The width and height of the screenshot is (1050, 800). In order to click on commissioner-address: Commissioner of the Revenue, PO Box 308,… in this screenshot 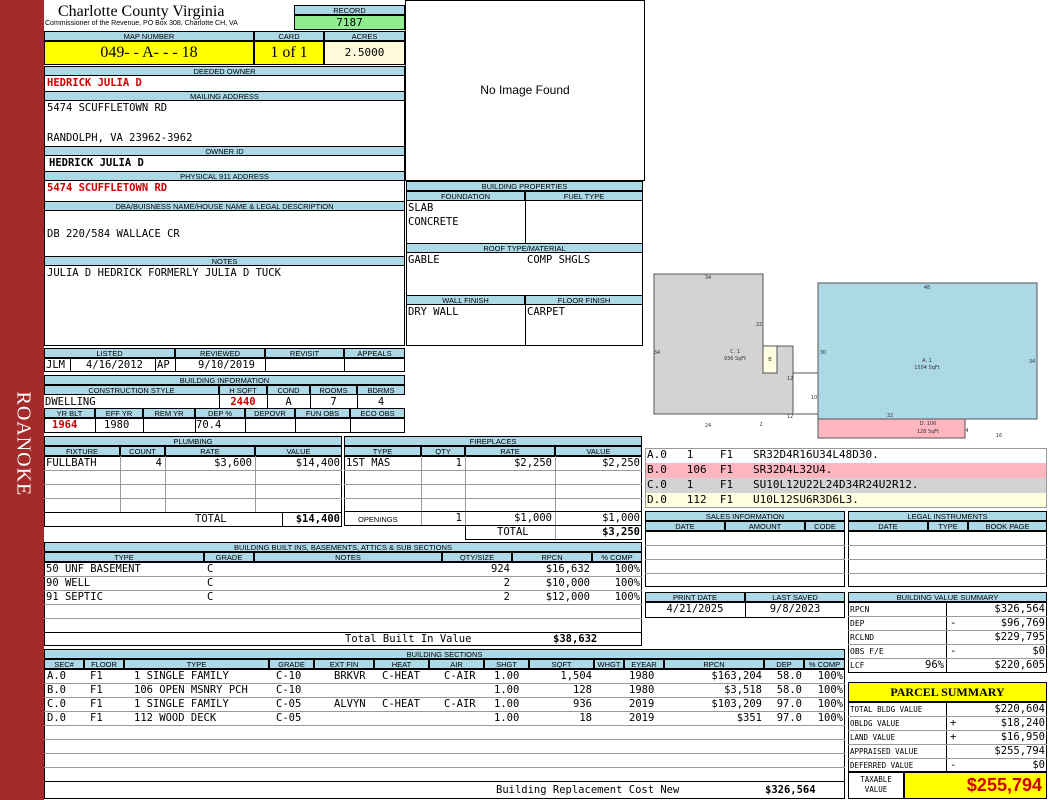, I will do `click(141, 23)`.